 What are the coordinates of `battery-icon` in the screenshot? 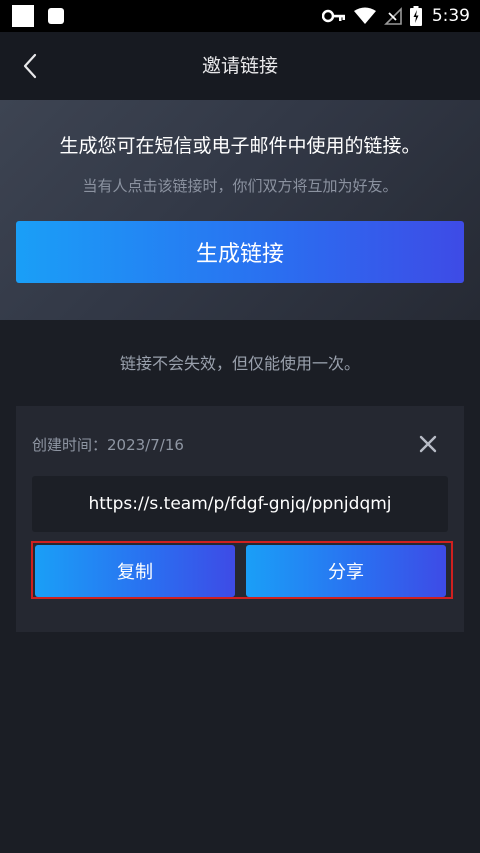 It's located at (415, 16).